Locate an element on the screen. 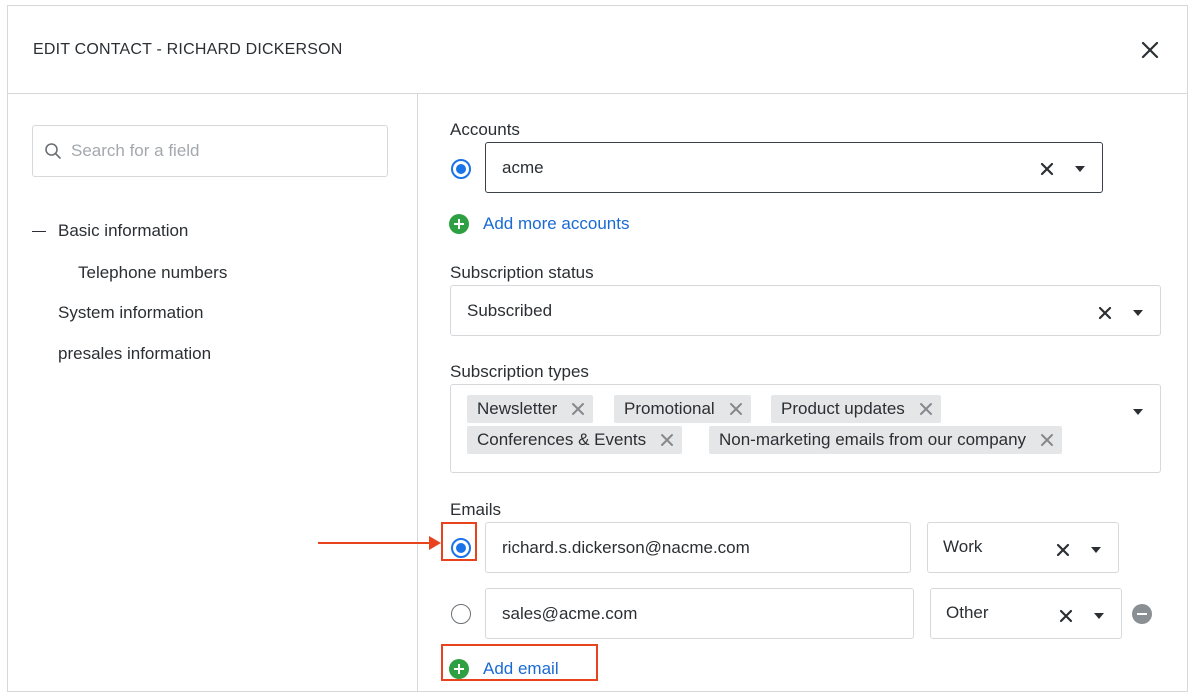 Image resolution: width=1196 pixels, height=698 pixels. add-email-label: Add email is located at coordinates (521, 668).